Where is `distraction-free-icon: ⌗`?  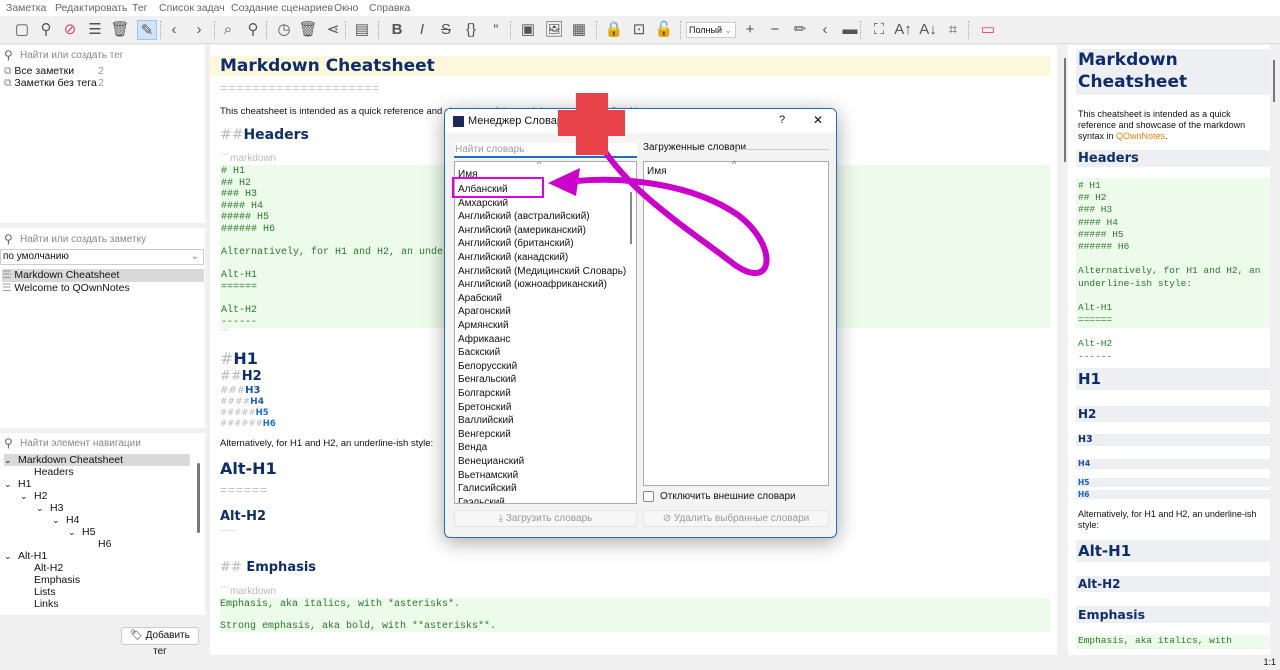 distraction-free-icon: ⌗ is located at coordinates (953, 30).